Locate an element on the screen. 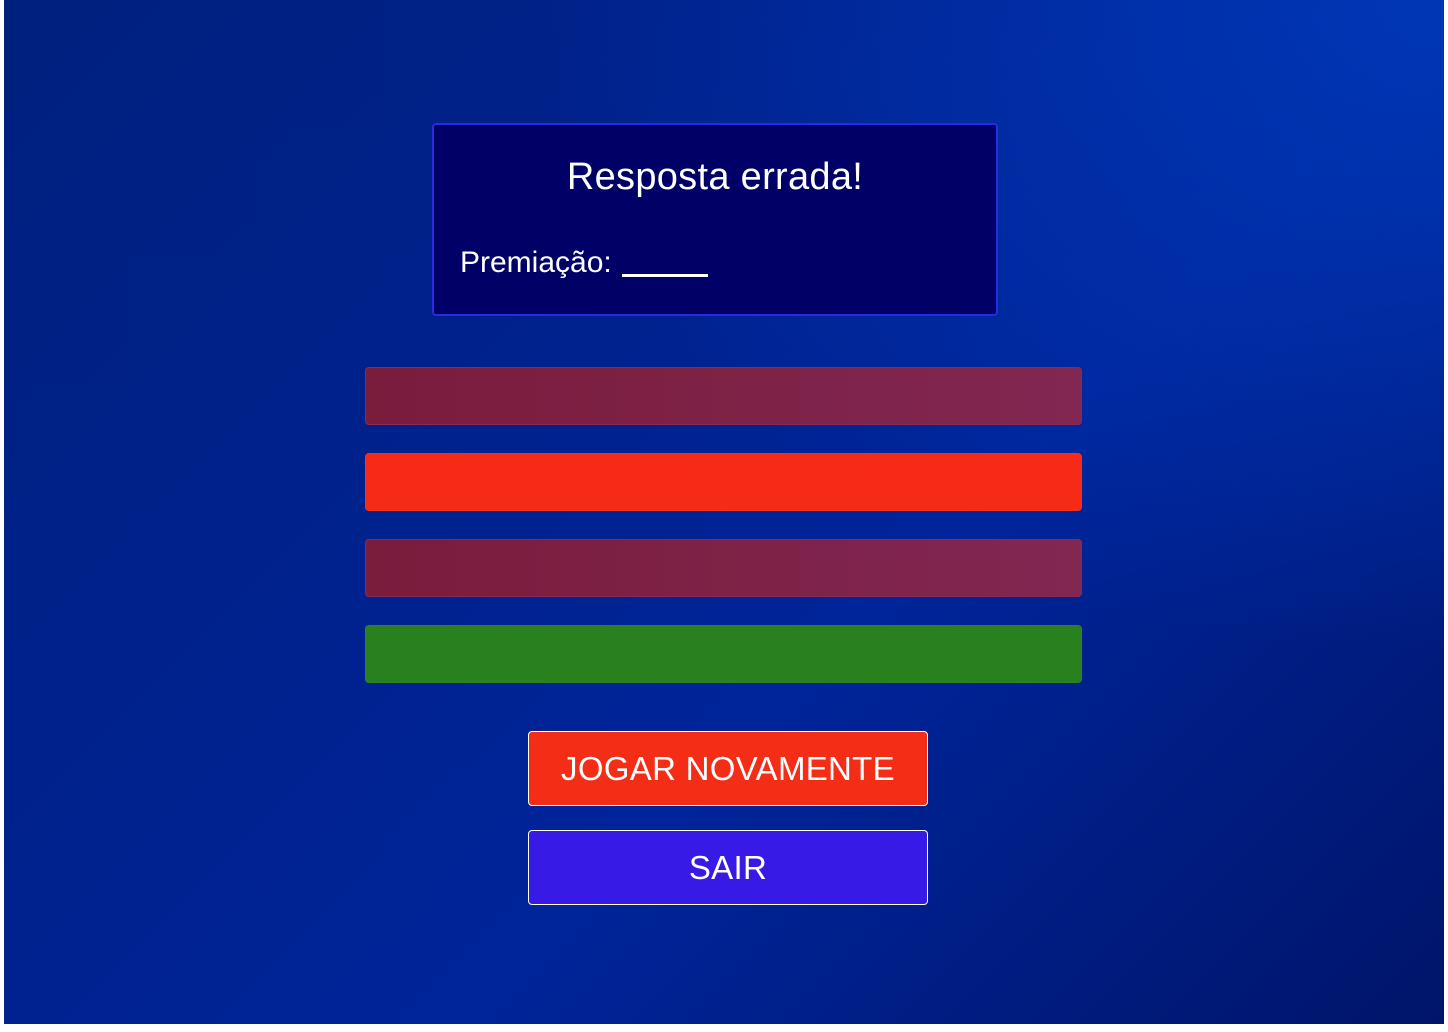  exit-button: SAIR is located at coordinates (728, 867).